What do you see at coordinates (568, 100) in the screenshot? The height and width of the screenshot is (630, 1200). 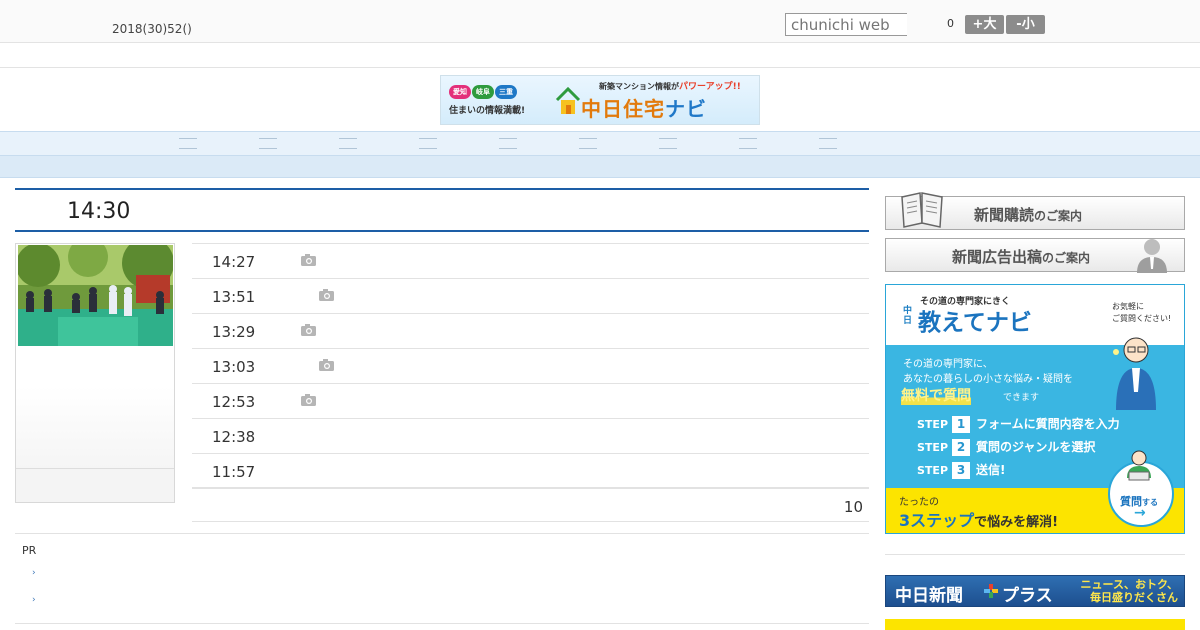 I see `house-icon` at bounding box center [568, 100].